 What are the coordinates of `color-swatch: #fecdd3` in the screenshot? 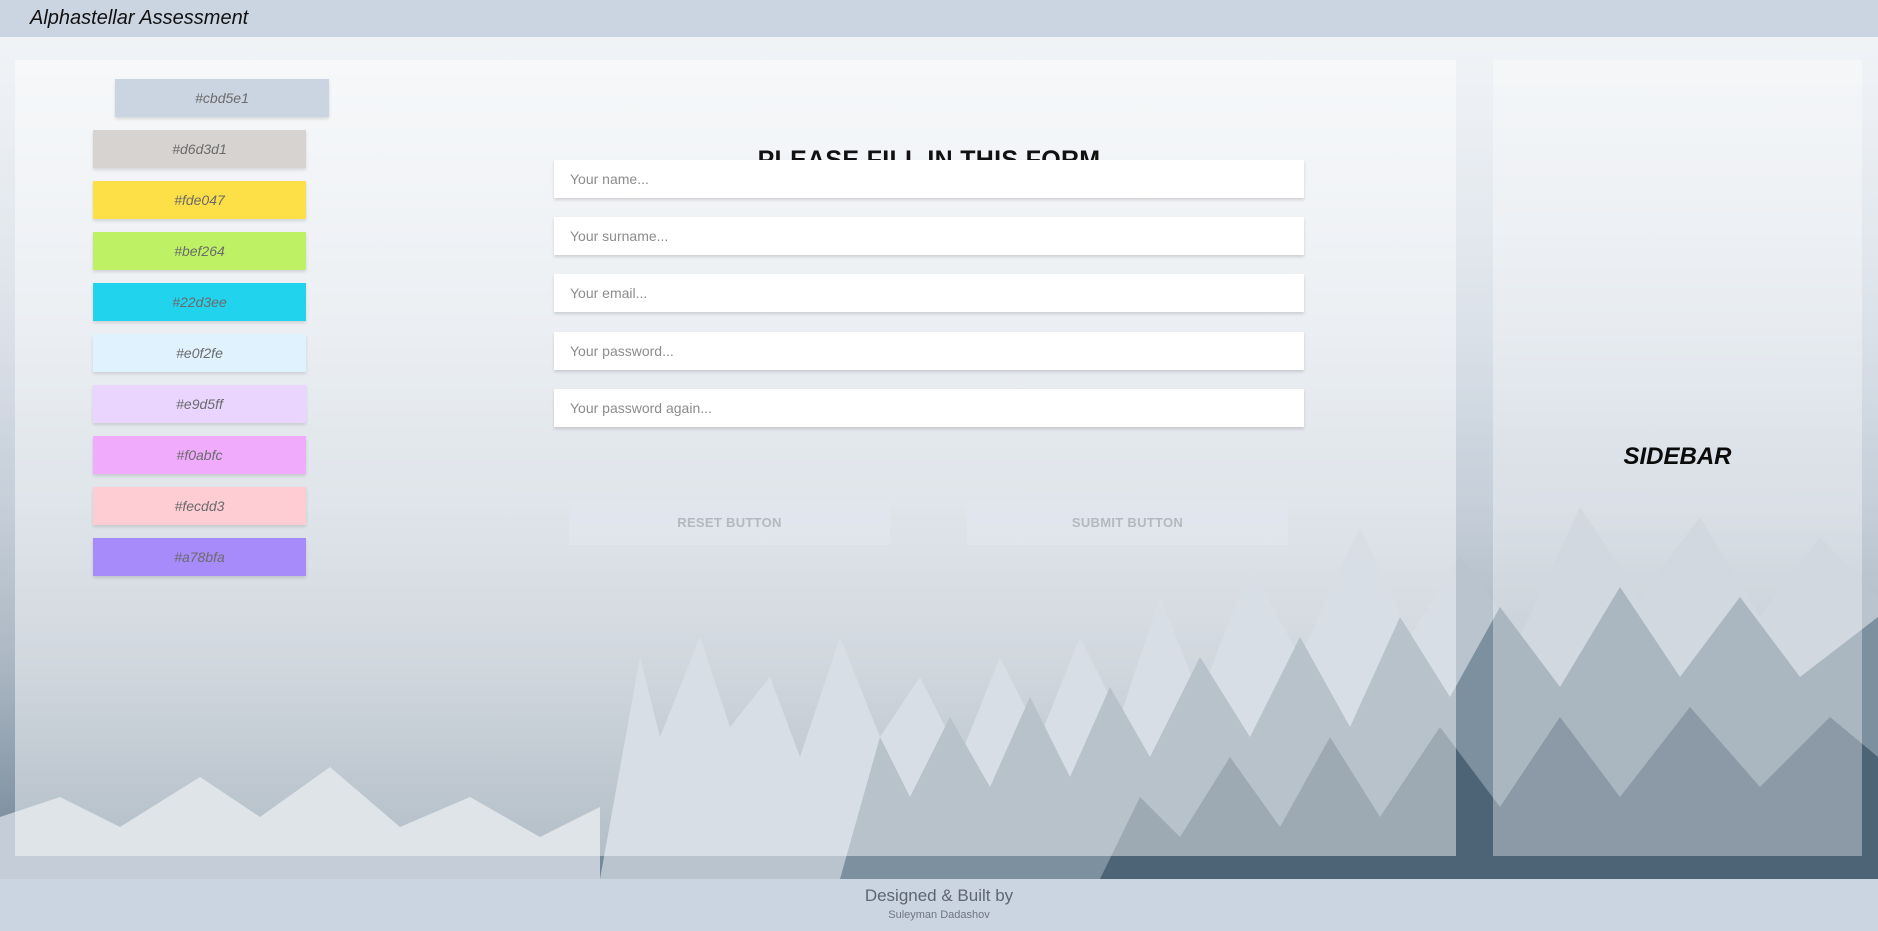 It's located at (199, 506).